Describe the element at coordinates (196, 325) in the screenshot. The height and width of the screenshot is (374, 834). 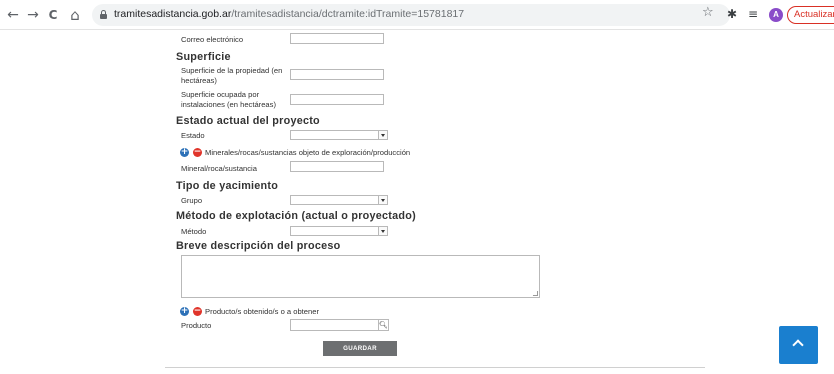
I see `producto-label: Producto` at that location.